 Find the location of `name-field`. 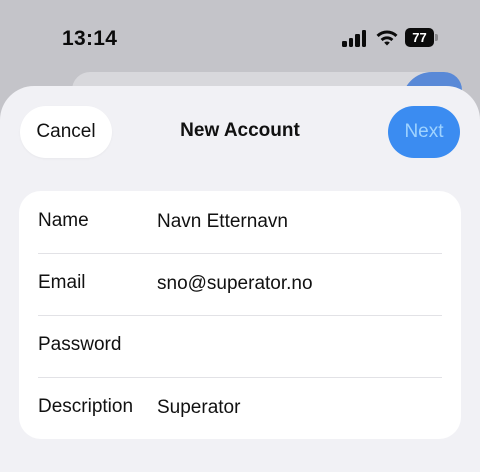

name-field is located at coordinates (302, 222).